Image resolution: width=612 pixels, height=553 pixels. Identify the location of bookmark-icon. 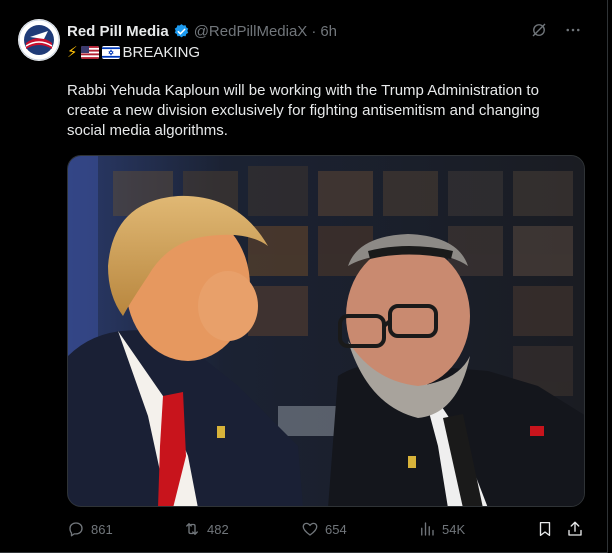
(545, 529).